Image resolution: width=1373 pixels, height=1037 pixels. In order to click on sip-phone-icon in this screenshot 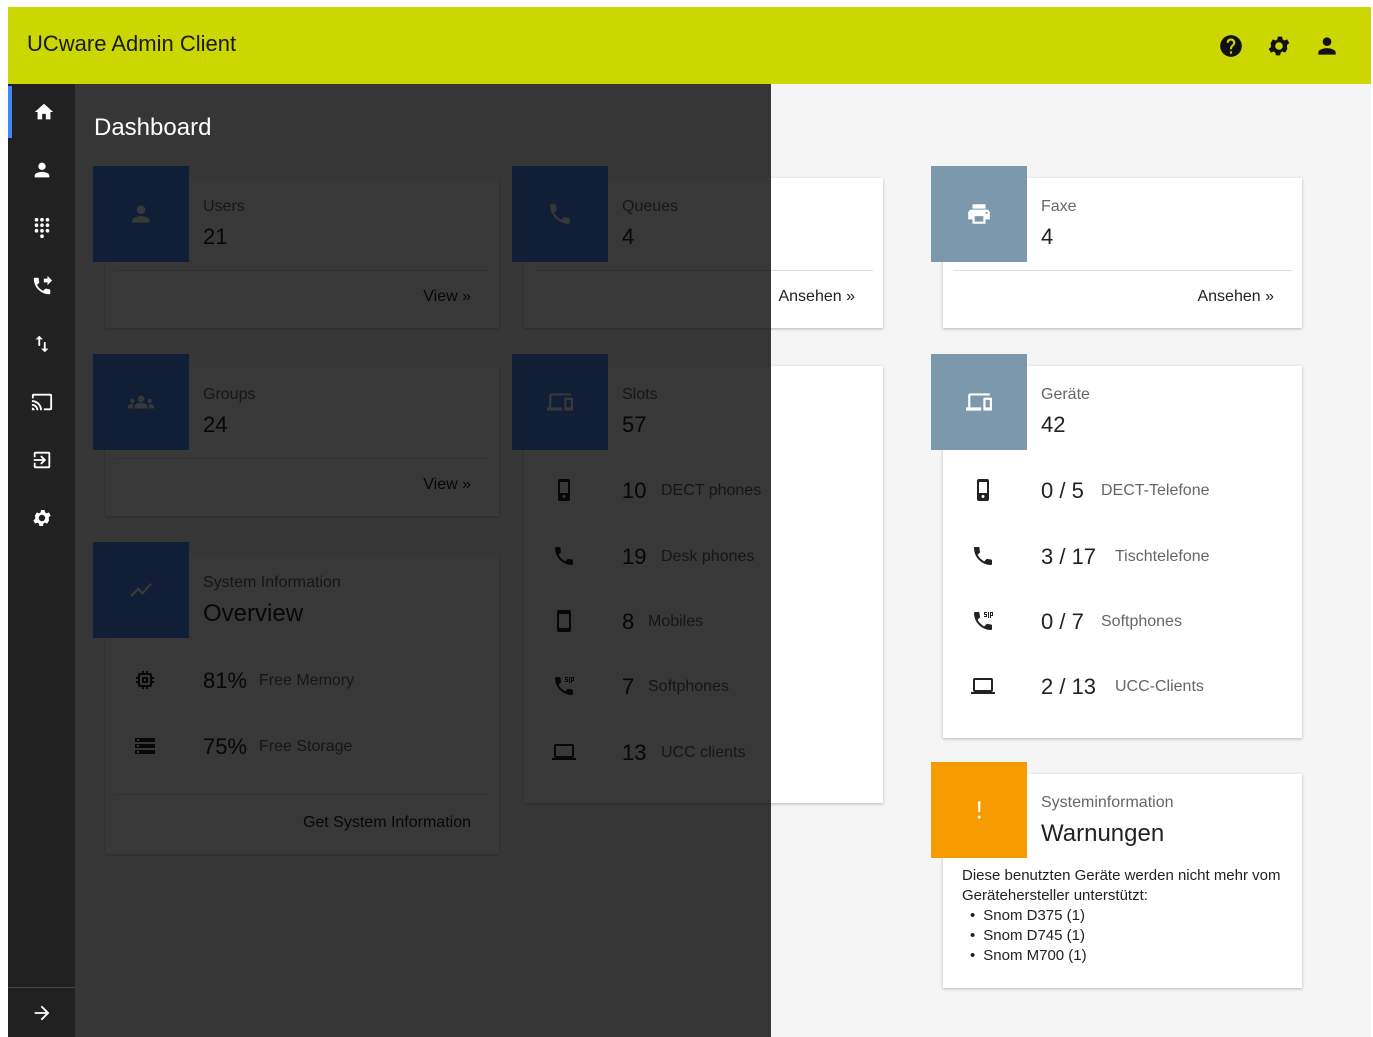, I will do `click(983, 621)`.